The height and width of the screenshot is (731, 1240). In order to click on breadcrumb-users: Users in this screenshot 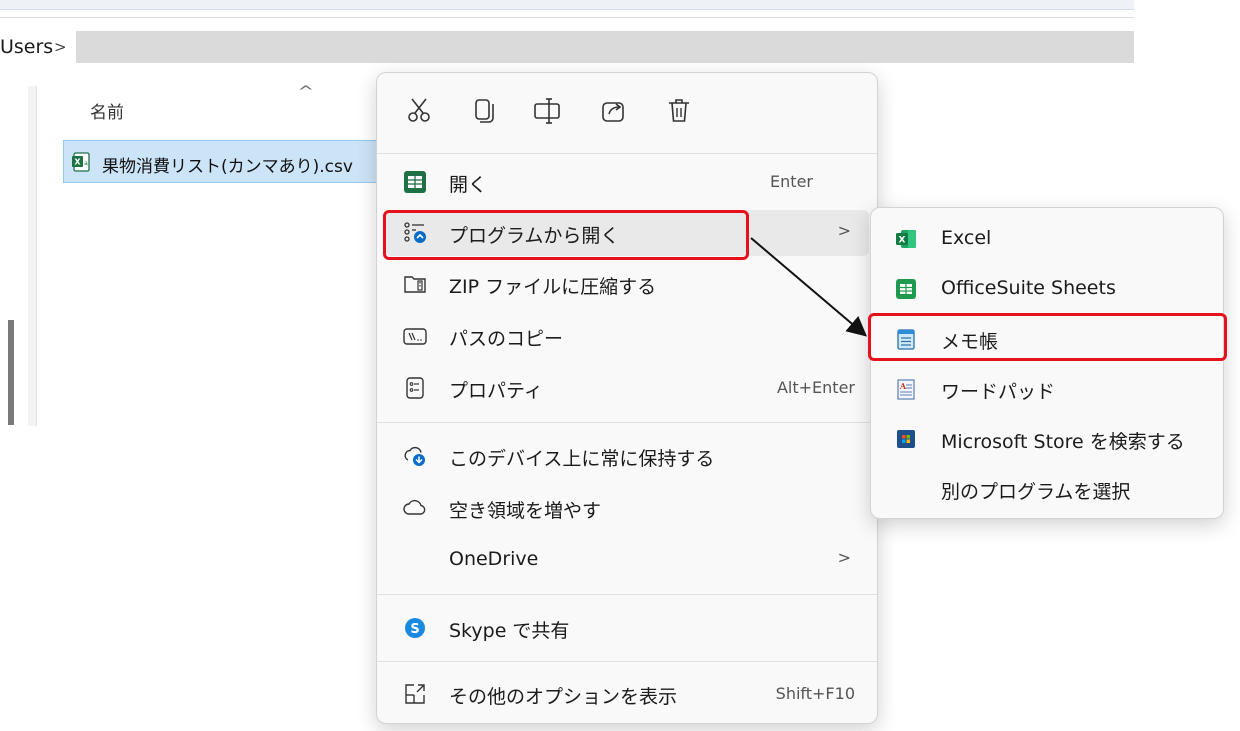, I will do `click(26, 47)`.